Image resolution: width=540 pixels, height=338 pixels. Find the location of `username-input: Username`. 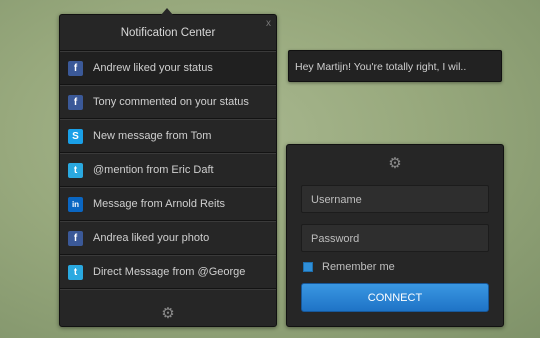

username-input: Username is located at coordinates (395, 199).